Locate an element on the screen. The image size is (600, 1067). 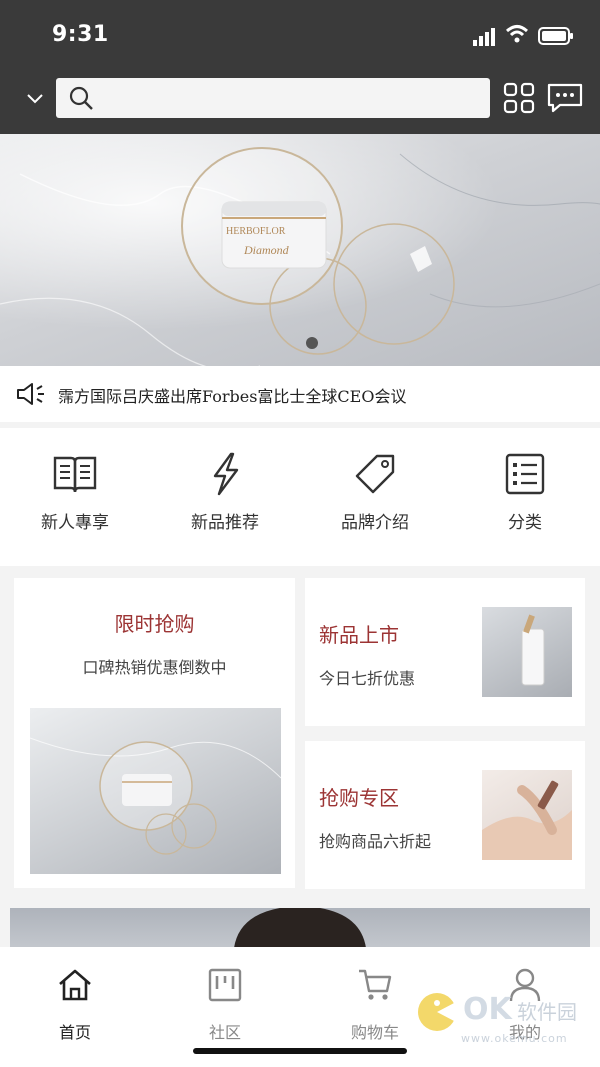
watermark-url: www.okemu.com is located at coordinates (514, 1038).